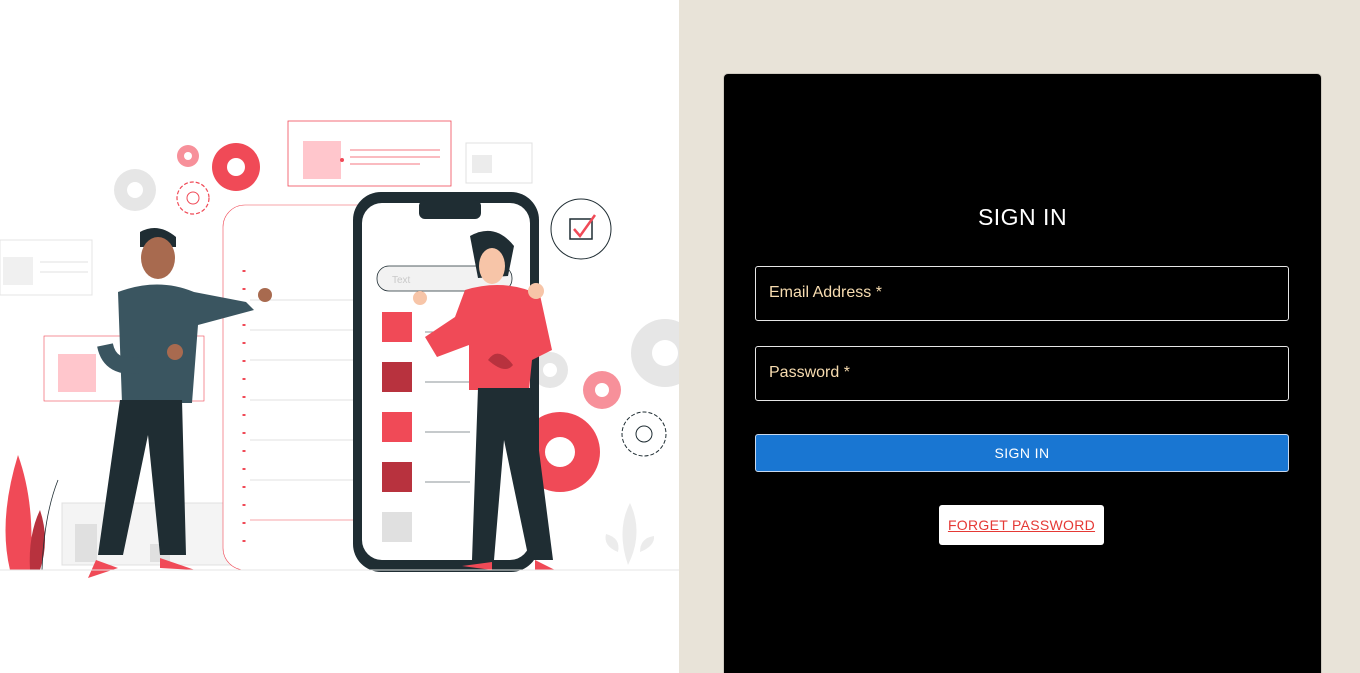  I want to click on checkbox-speech-bubble, so click(581, 229).